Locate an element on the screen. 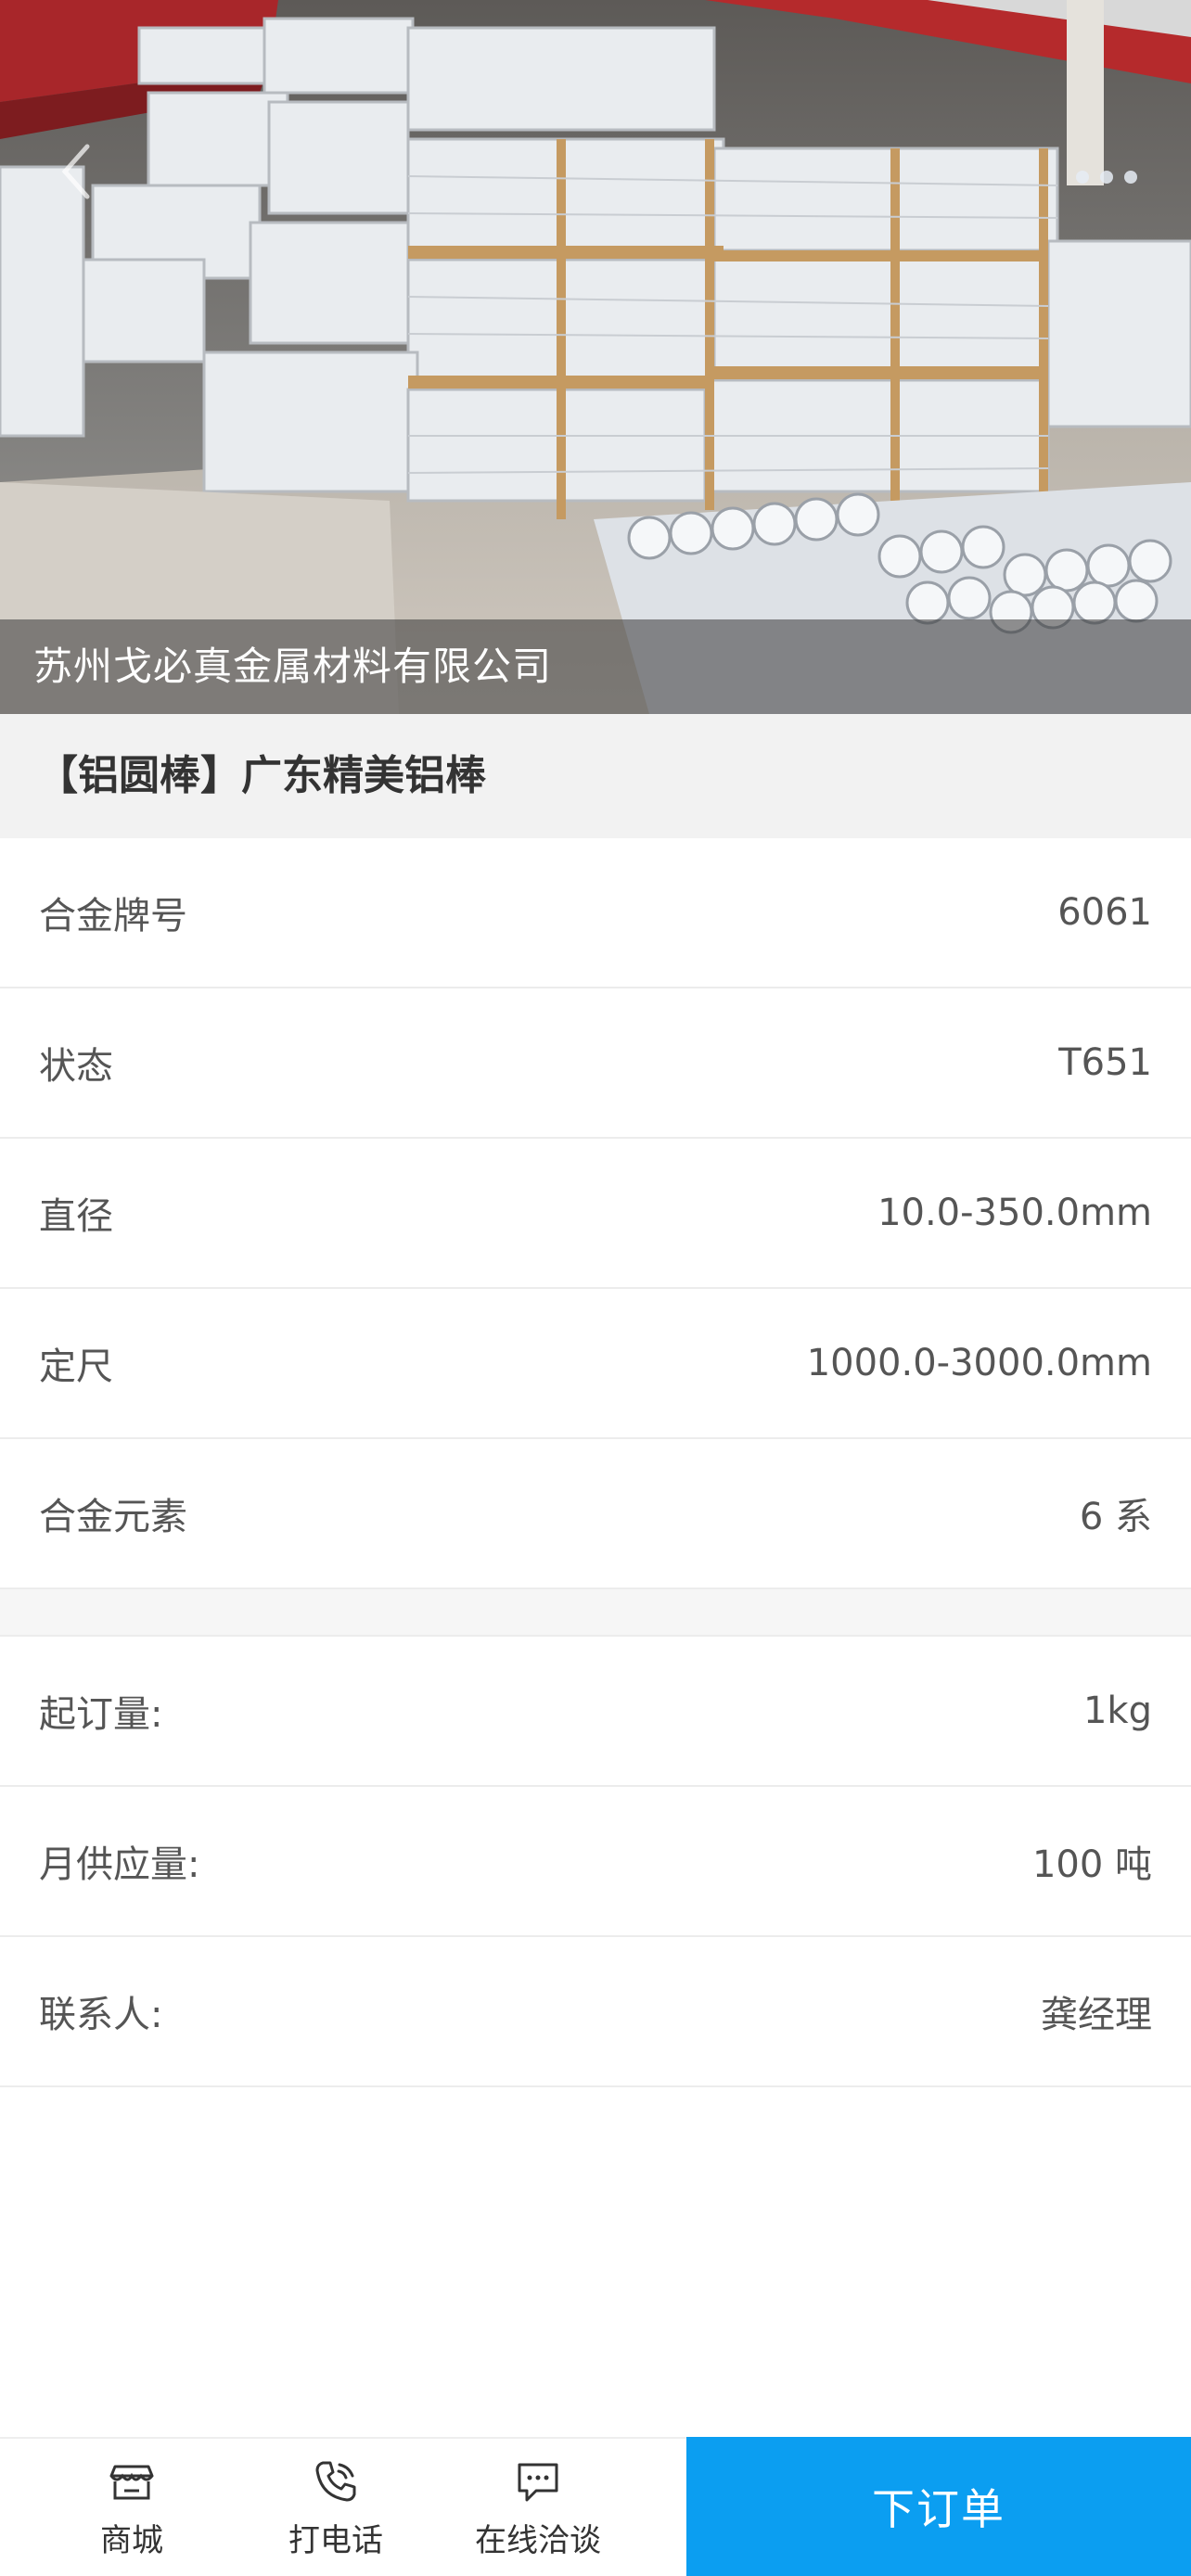 The height and width of the screenshot is (2576, 1191). place-order-button: 下订单 is located at coordinates (938, 2506).